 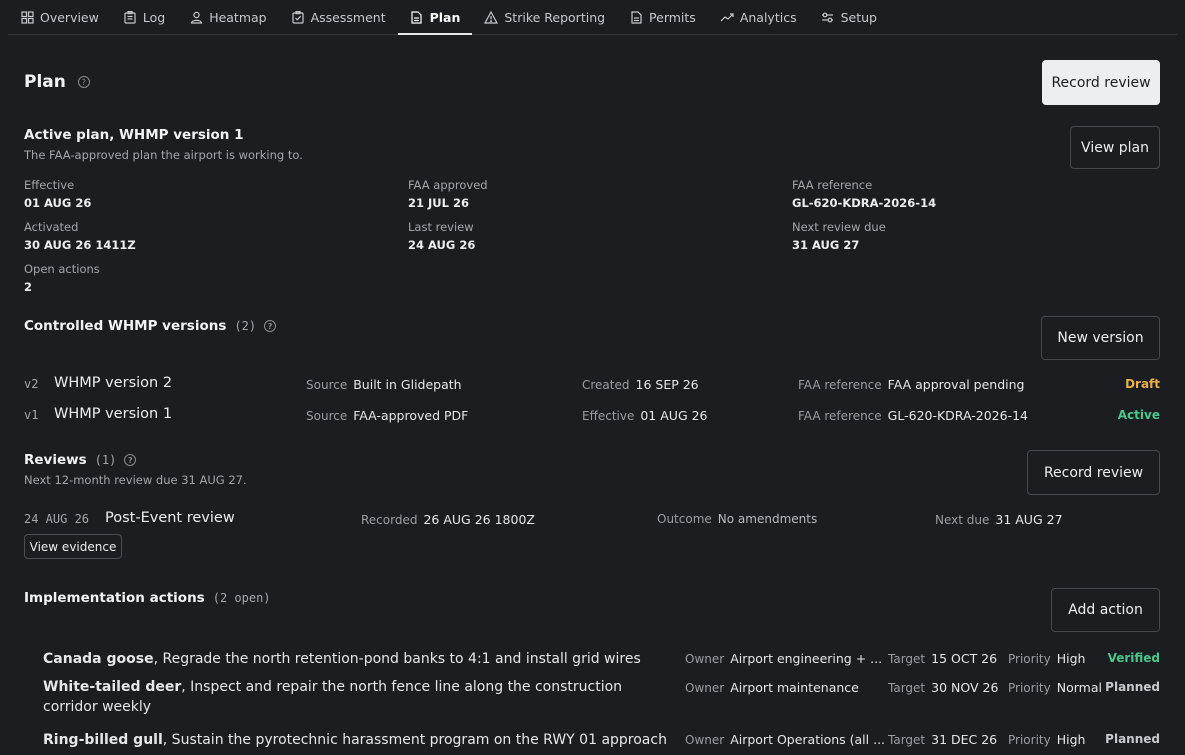 What do you see at coordinates (828, 17) in the screenshot?
I see `sliders-icon` at bounding box center [828, 17].